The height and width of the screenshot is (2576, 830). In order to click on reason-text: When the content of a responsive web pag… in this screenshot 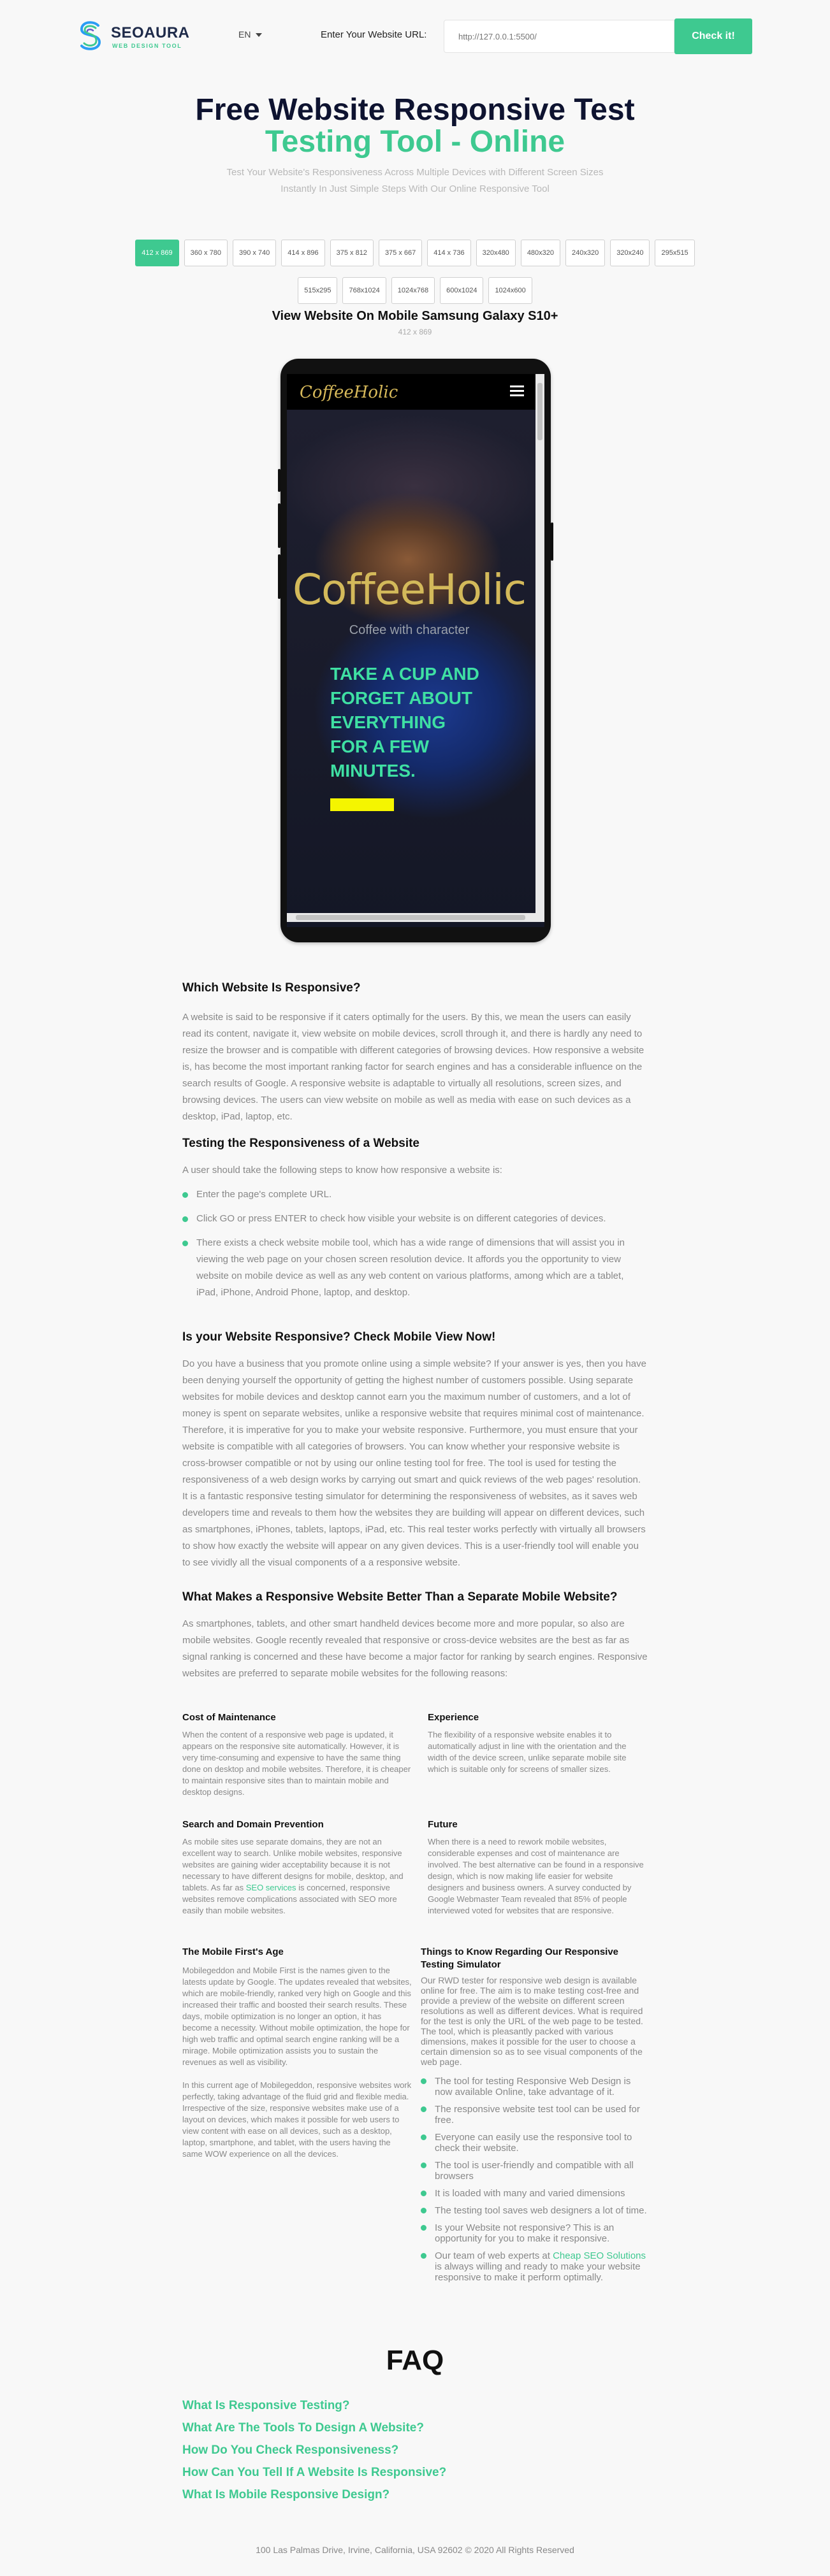, I will do `click(297, 1763)`.